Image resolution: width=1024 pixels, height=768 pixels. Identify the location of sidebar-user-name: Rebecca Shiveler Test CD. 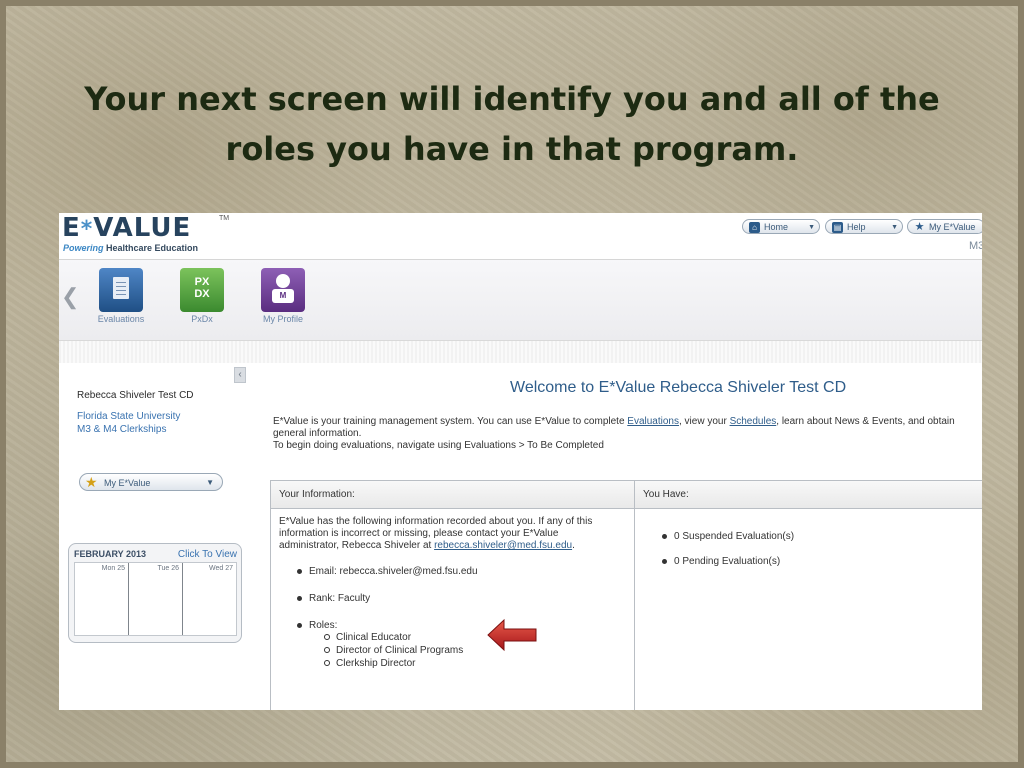
(135, 395).